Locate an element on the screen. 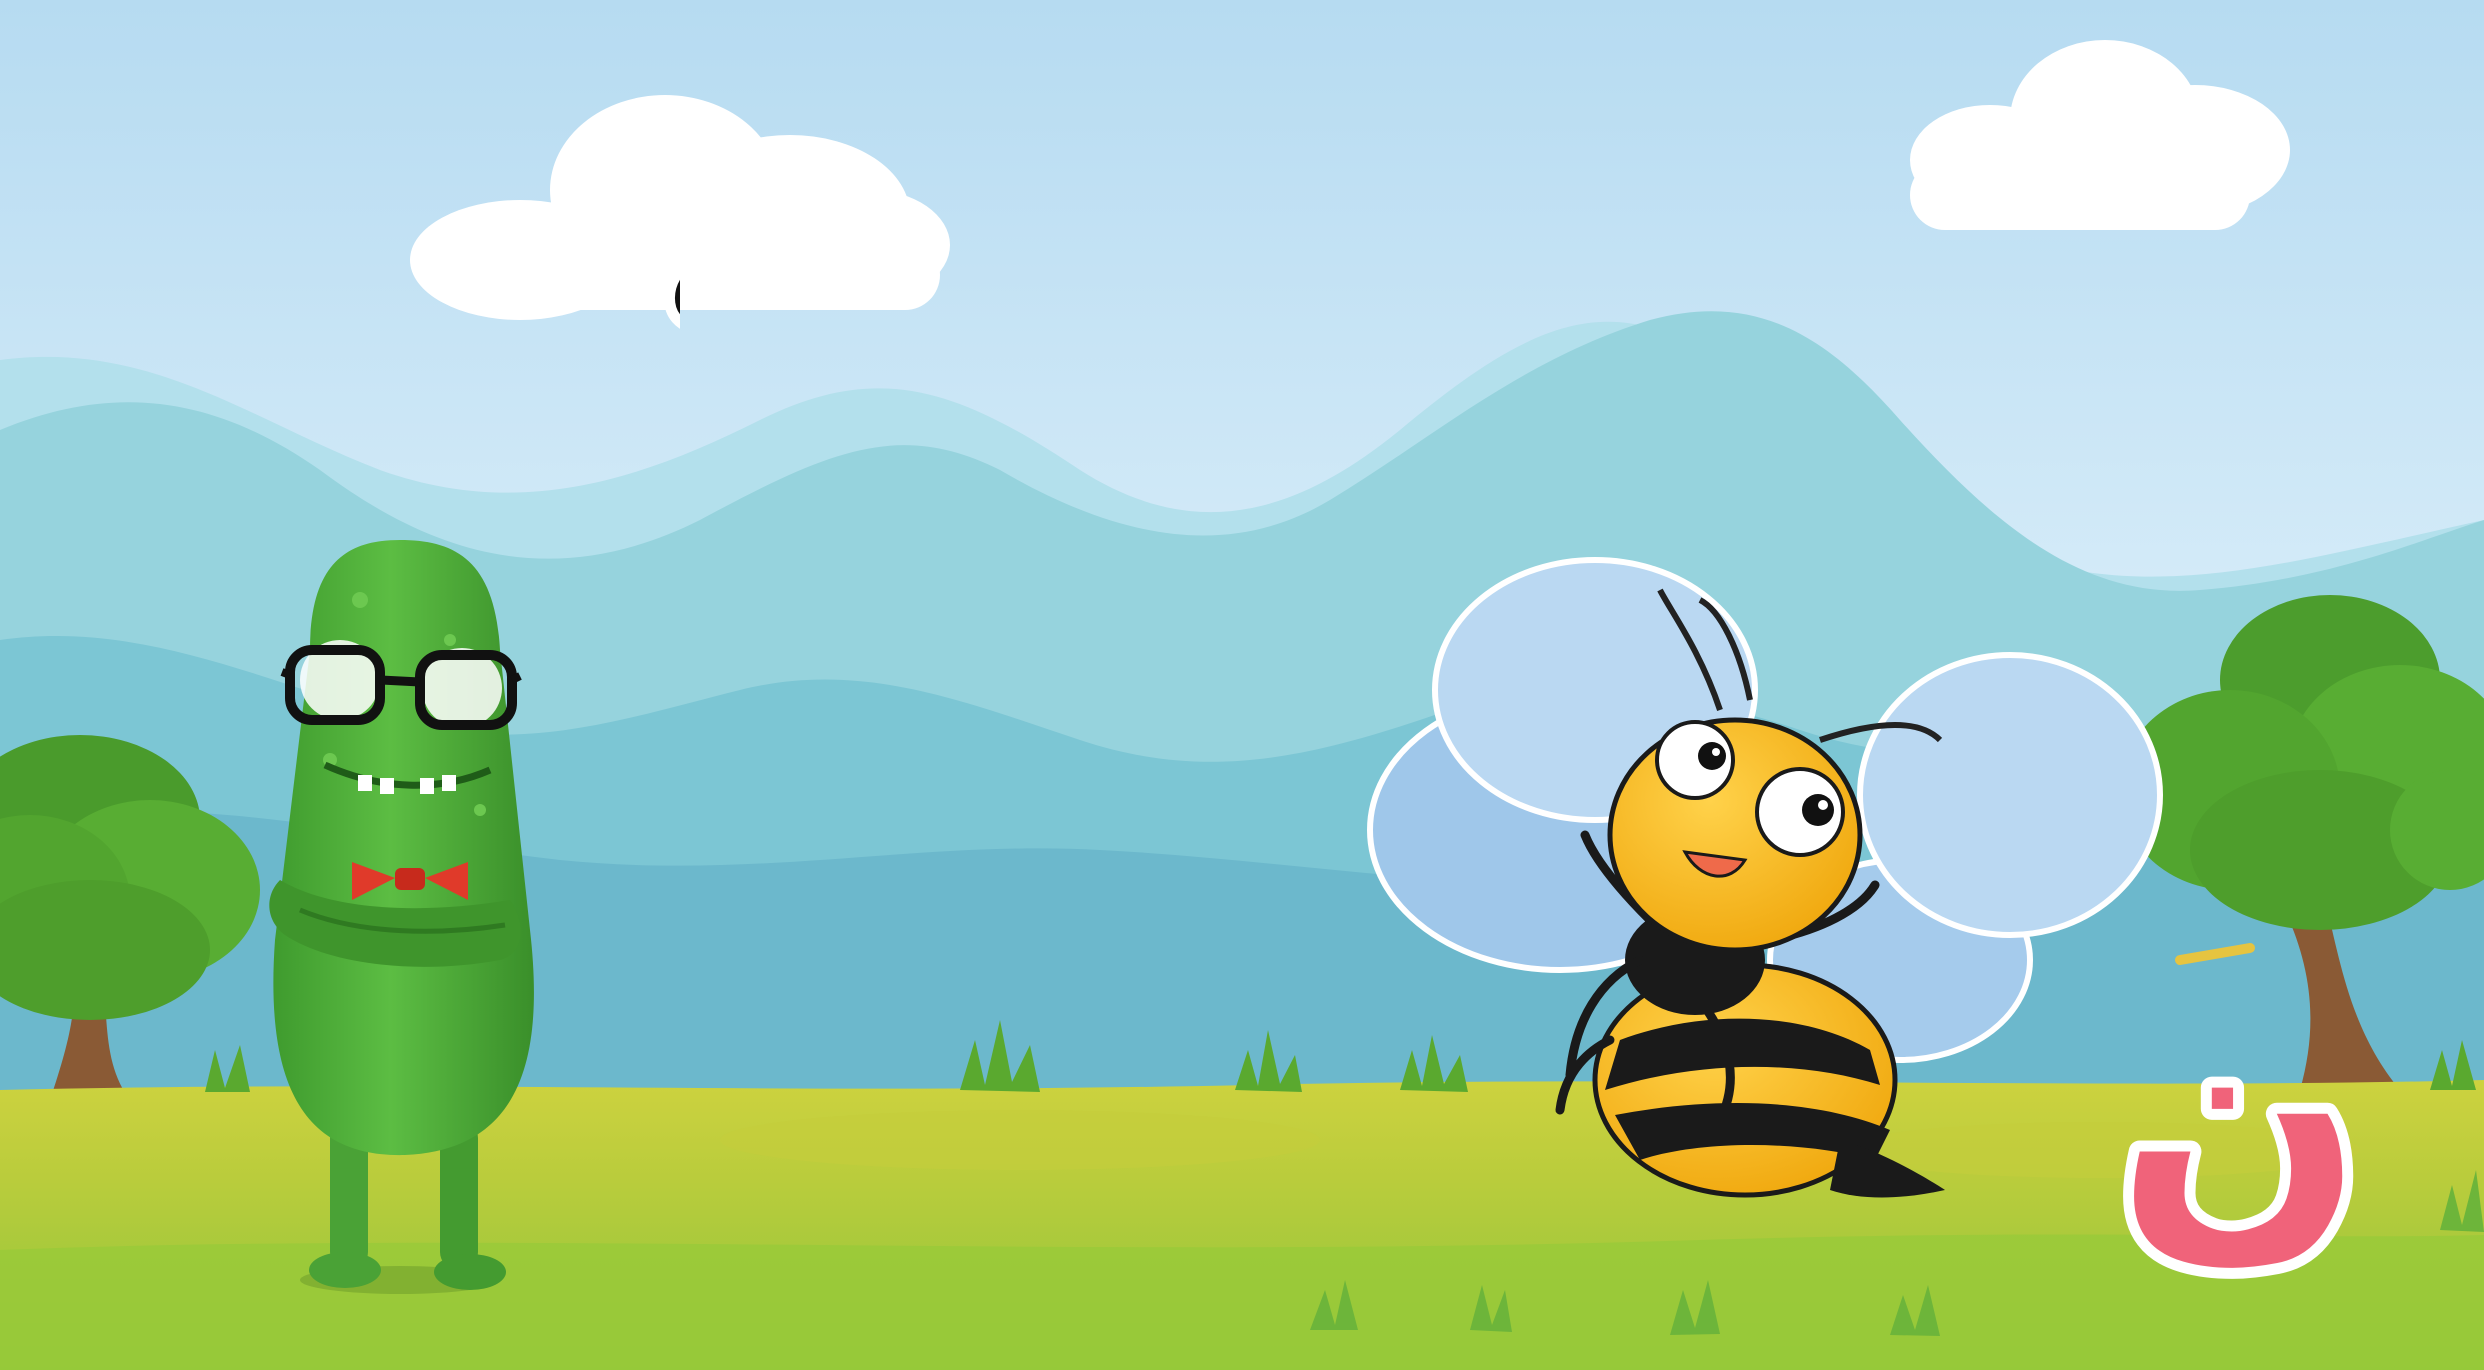 This screenshot has width=2484, height=1370. arabic-letter-text: ن is located at coordinates (2240, 1120).